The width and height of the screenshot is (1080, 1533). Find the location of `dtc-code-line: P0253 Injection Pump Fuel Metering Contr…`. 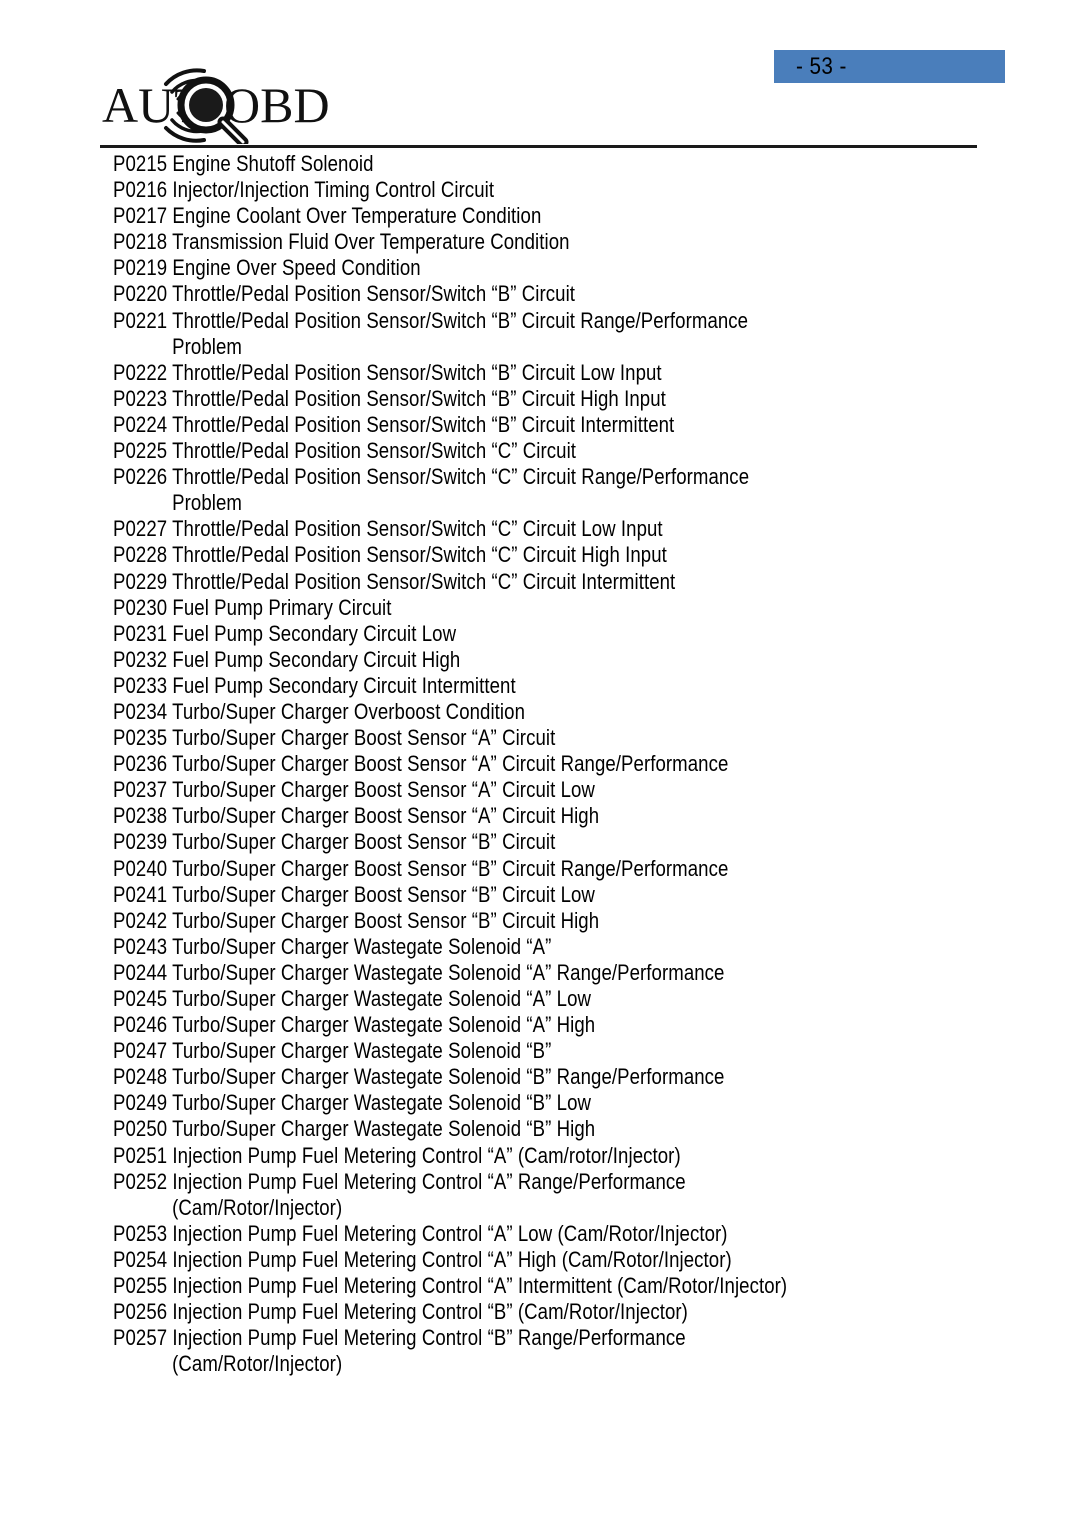

dtc-code-line: P0253 Injection Pump Fuel Metering Contr… is located at coordinates (420, 1233).